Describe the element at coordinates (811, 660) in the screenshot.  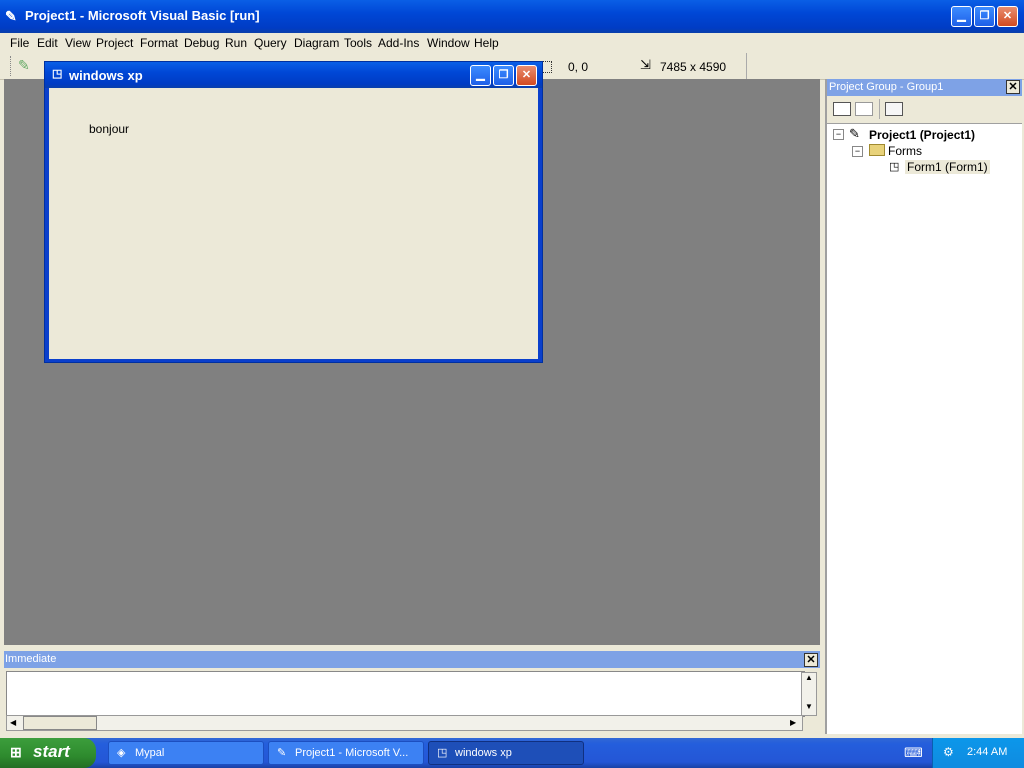
I see `immediate-close-button: ✕` at that location.